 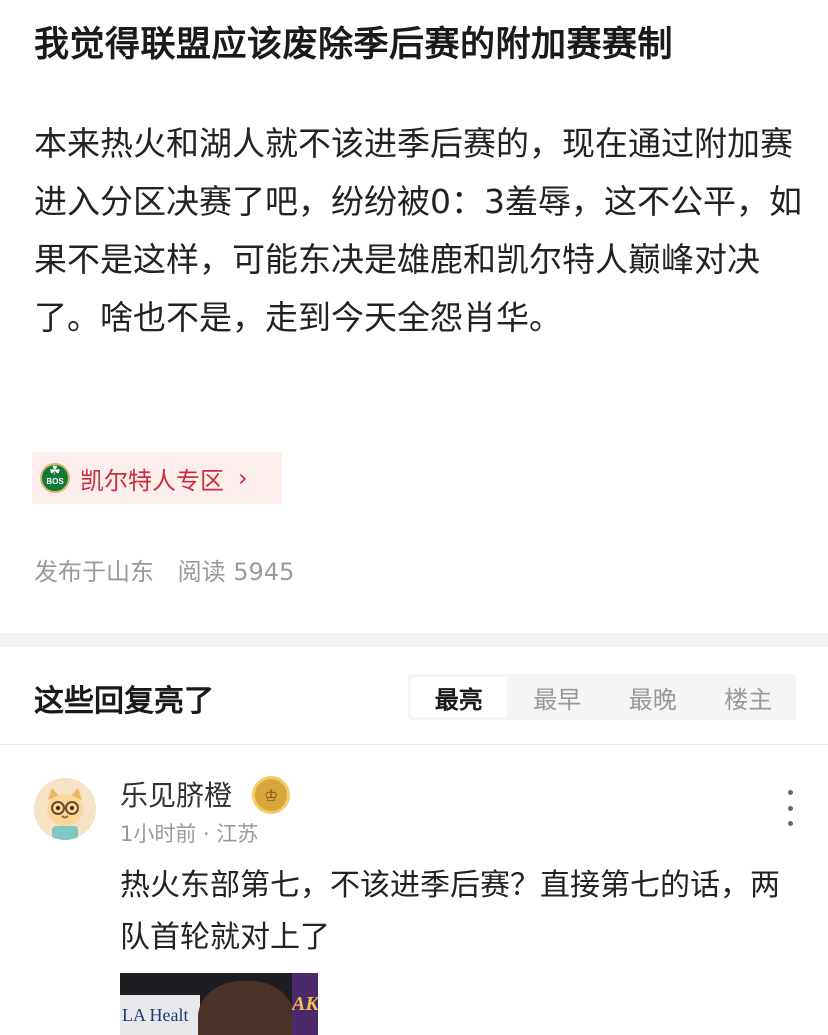 What do you see at coordinates (160, 1015) in the screenshot?
I see `image-caption-left: LA Healt` at bounding box center [160, 1015].